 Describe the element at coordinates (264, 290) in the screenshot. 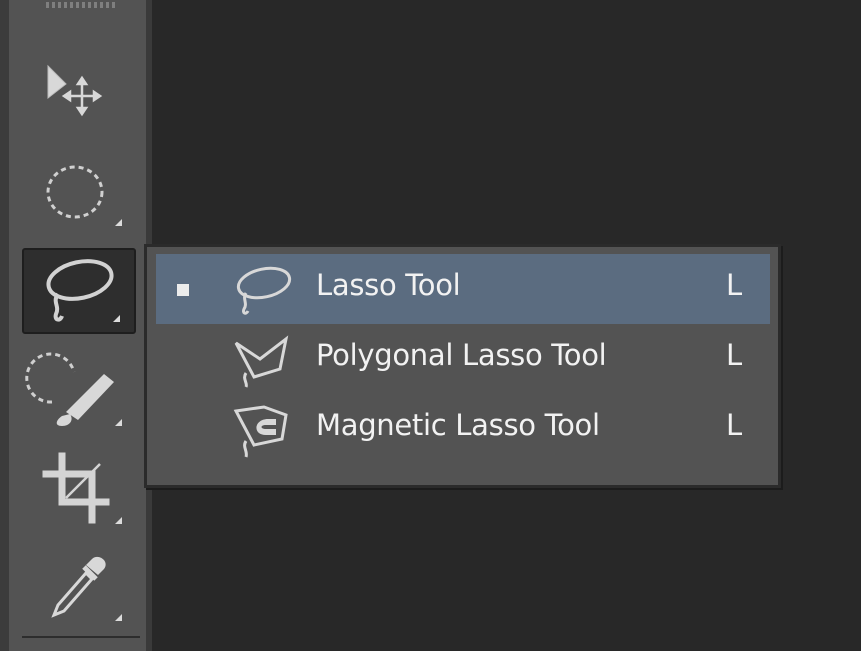

I see `lasso-icon` at that location.